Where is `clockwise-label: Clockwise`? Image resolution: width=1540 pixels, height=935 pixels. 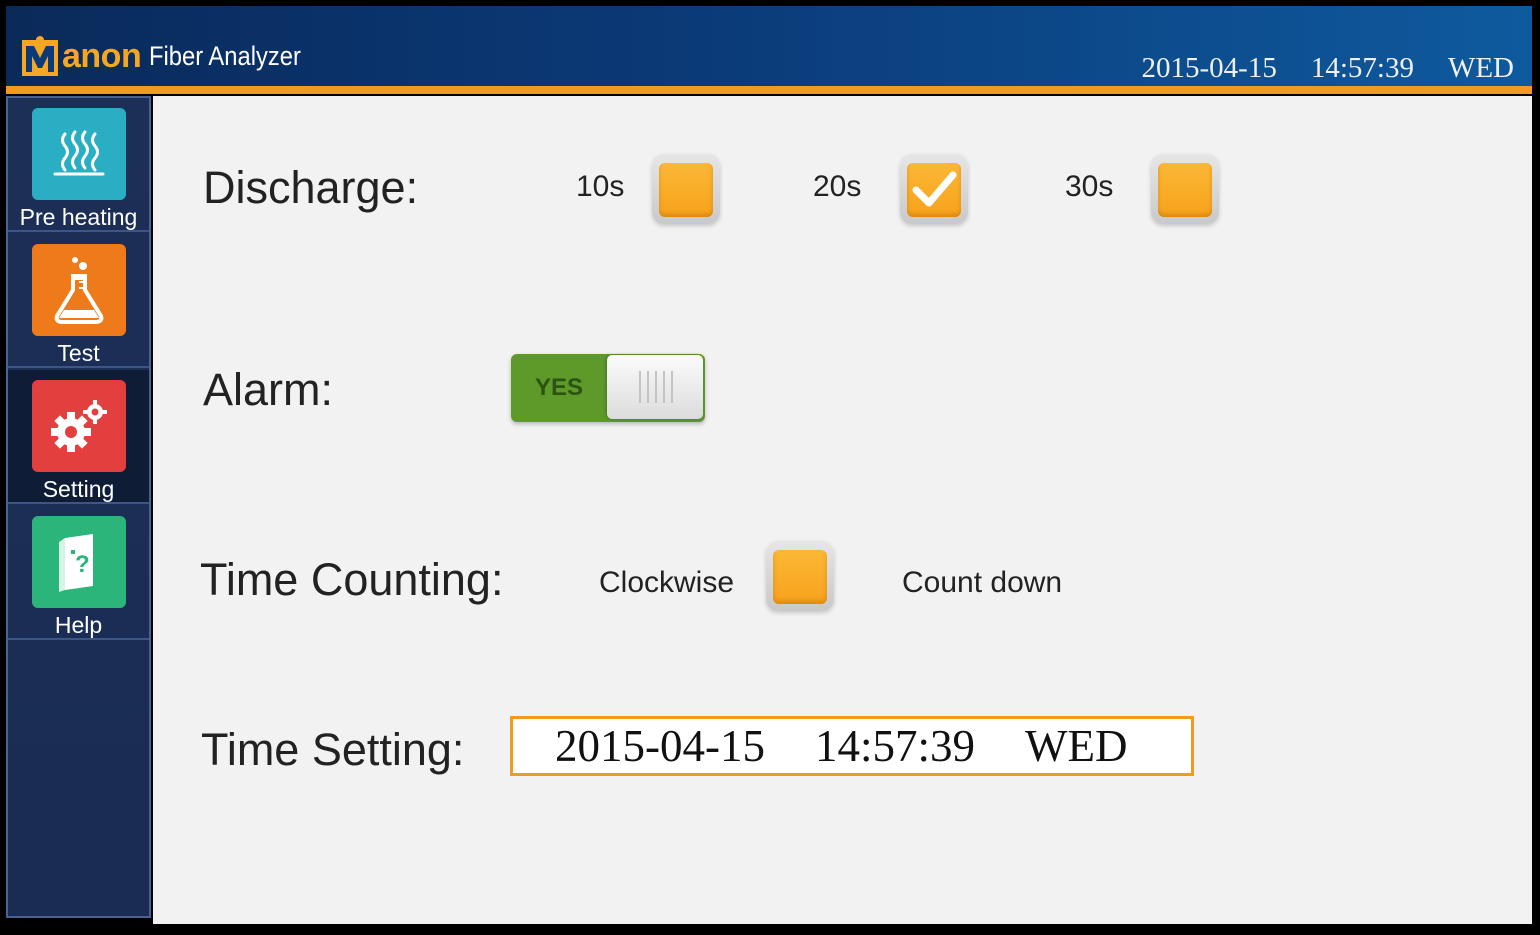
clockwise-label: Clockwise is located at coordinates (667, 582).